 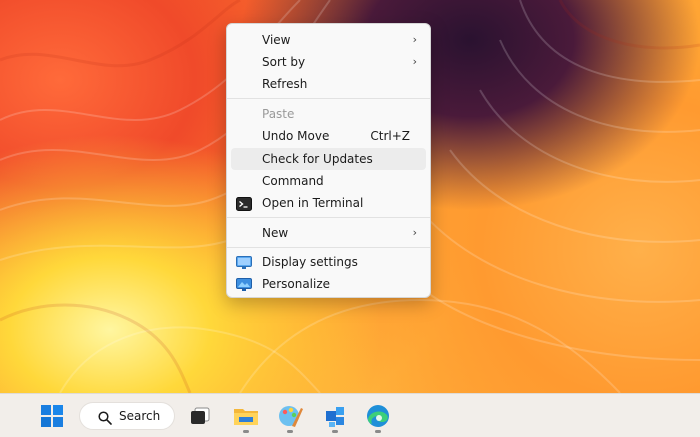 I want to click on menu-item-label: Display settings, so click(x=310, y=262).